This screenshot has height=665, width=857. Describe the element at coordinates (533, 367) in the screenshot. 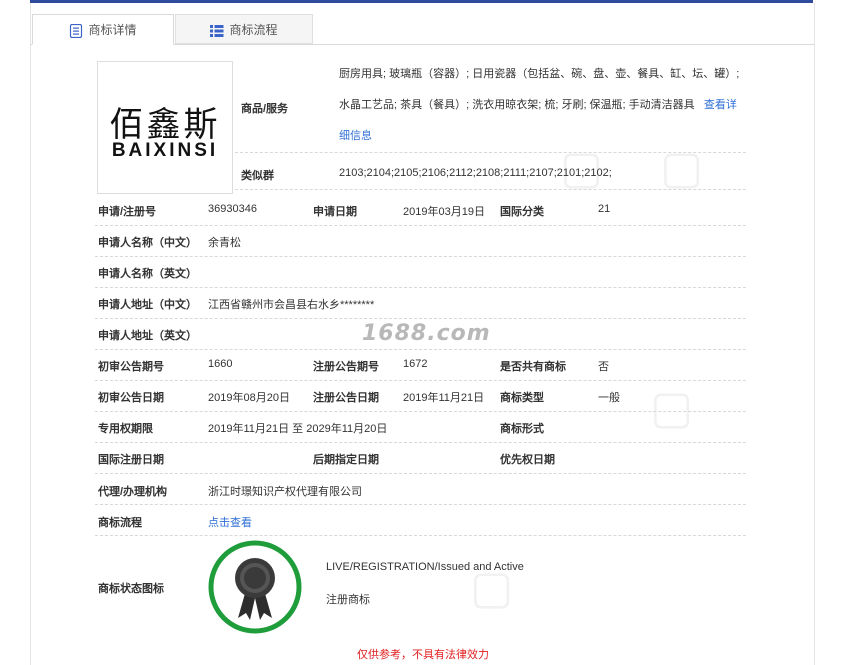

I see `shared-label: 是否共有商标` at that location.